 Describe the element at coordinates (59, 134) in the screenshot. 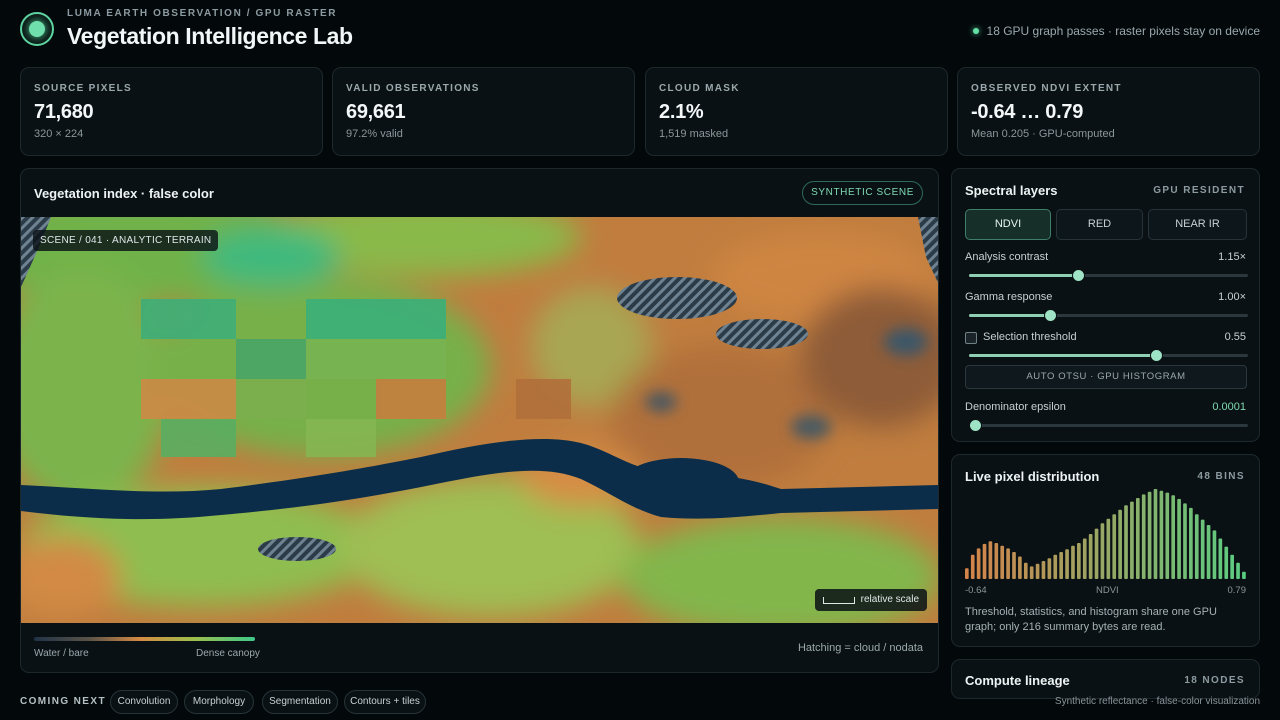

I see `stat-sub: 320 × 224` at that location.